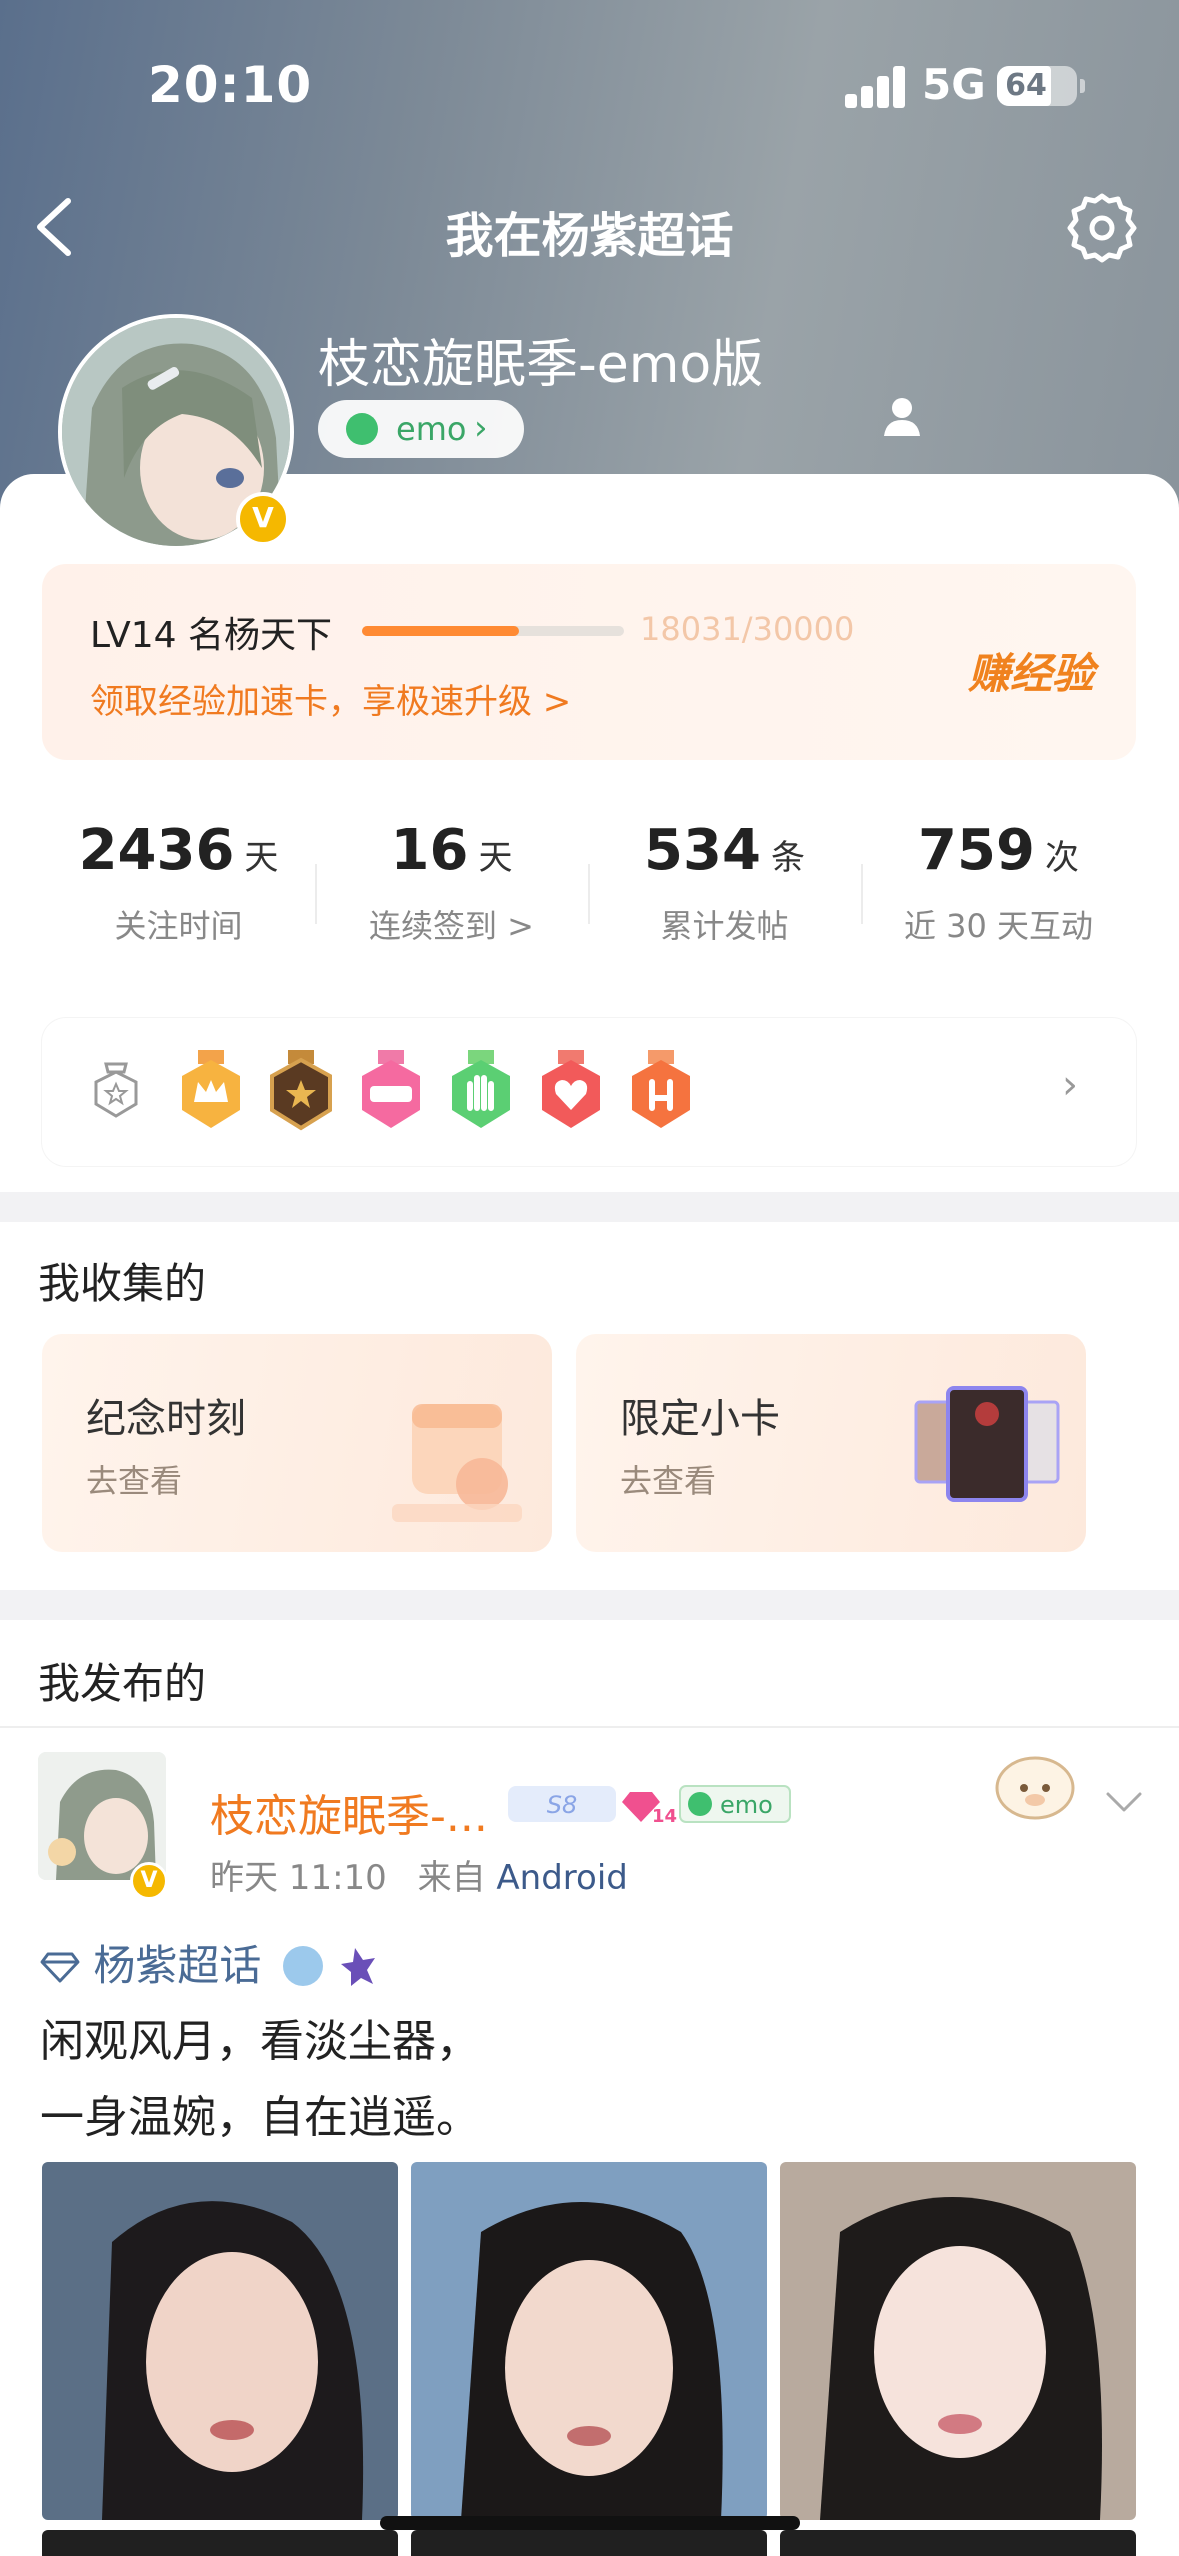 The image size is (1179, 2556). What do you see at coordinates (589, 236) in the screenshot?
I see `page-title: 我在杨紫超话` at bounding box center [589, 236].